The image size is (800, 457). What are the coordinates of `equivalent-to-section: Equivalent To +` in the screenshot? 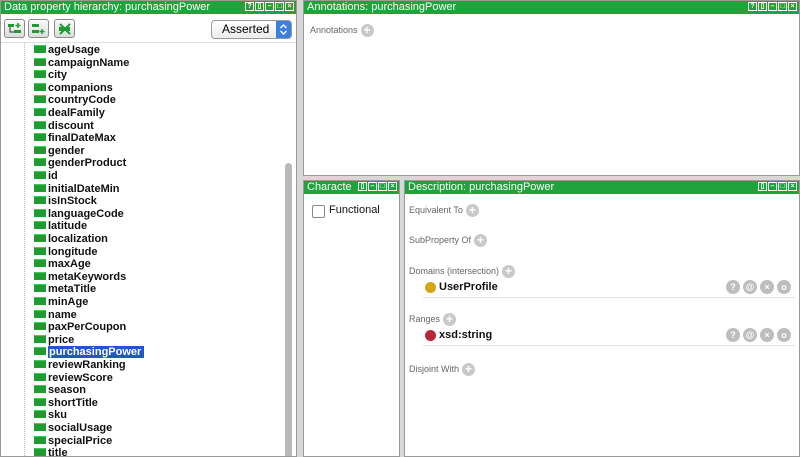 It's located at (444, 210).